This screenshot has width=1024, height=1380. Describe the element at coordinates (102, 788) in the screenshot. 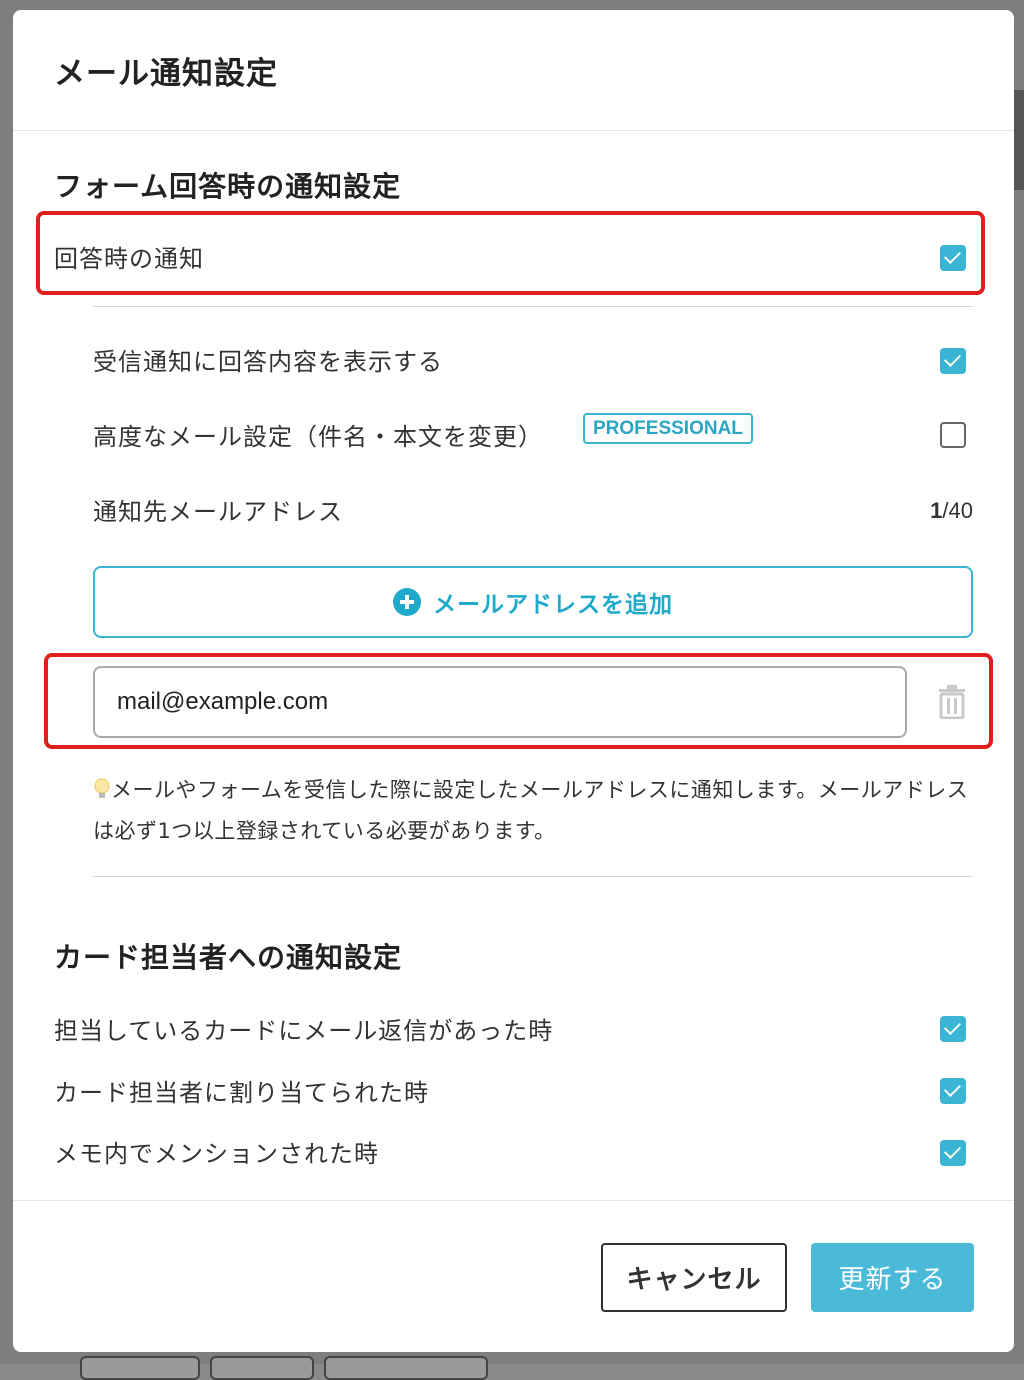

I see `lightbulb-icon` at that location.